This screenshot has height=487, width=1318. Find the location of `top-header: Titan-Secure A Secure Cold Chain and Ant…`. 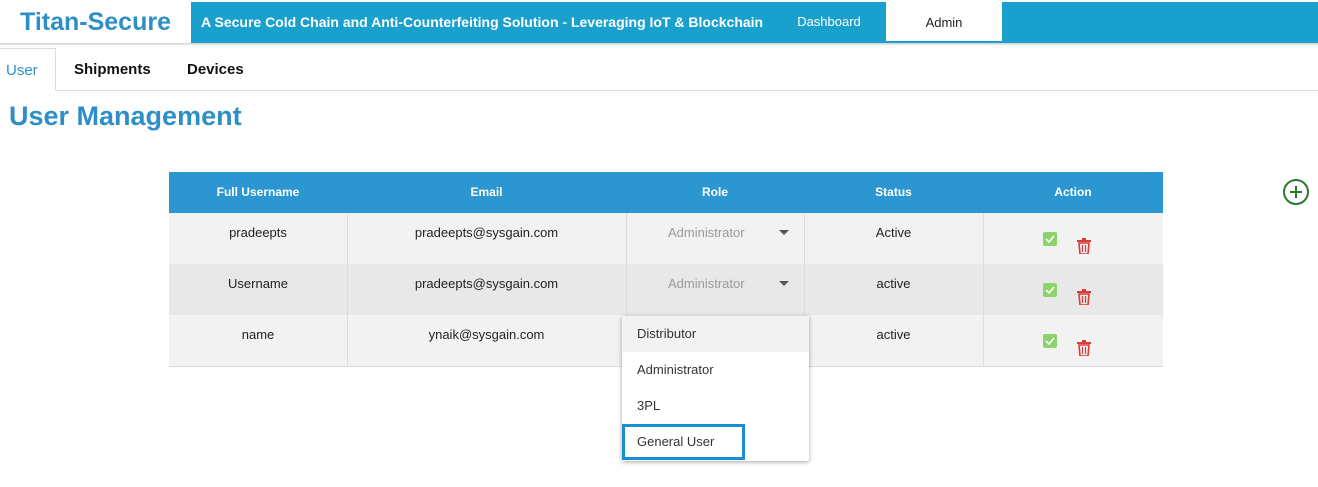

top-header: Titan-Secure A Secure Cold Chain and Ant… is located at coordinates (659, 22).